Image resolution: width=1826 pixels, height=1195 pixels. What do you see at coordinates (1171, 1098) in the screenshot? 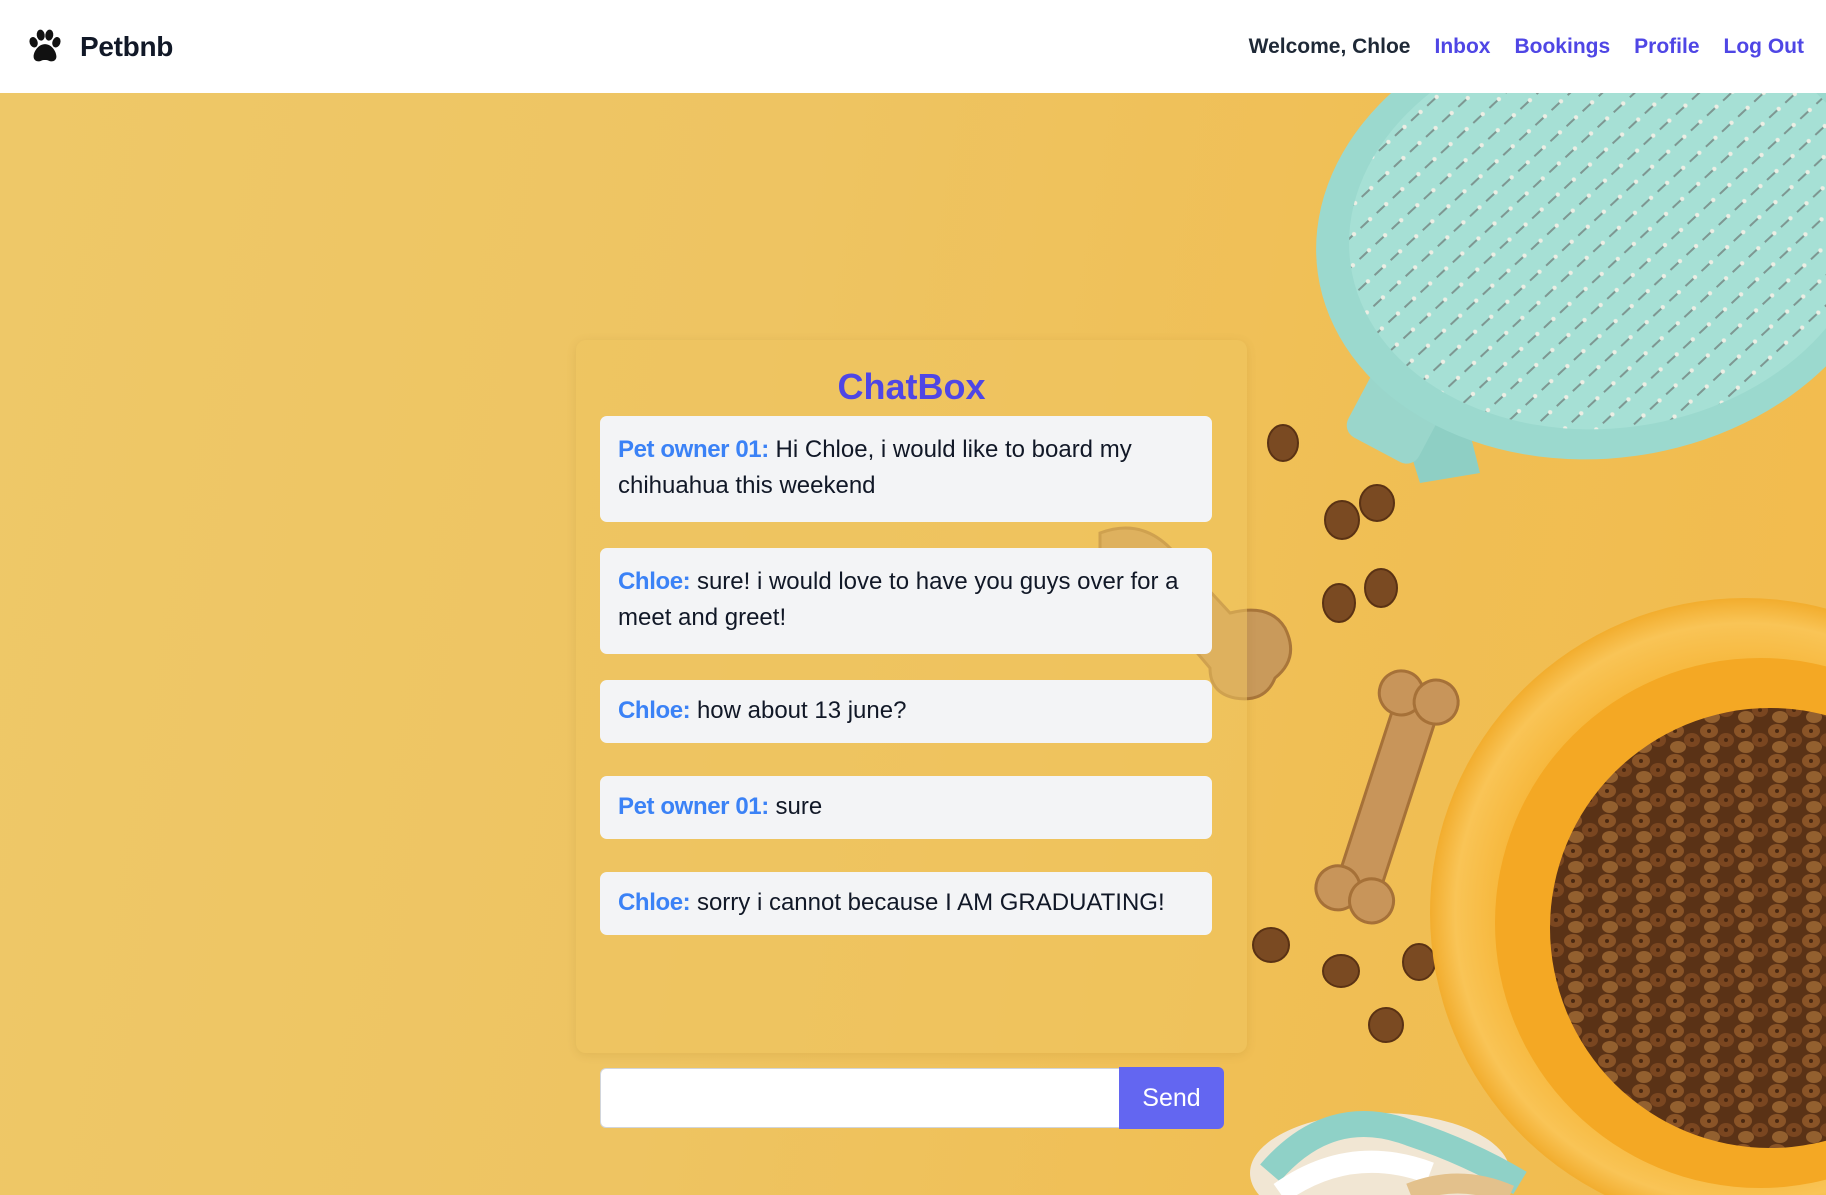
I see `send-button: Send` at bounding box center [1171, 1098].